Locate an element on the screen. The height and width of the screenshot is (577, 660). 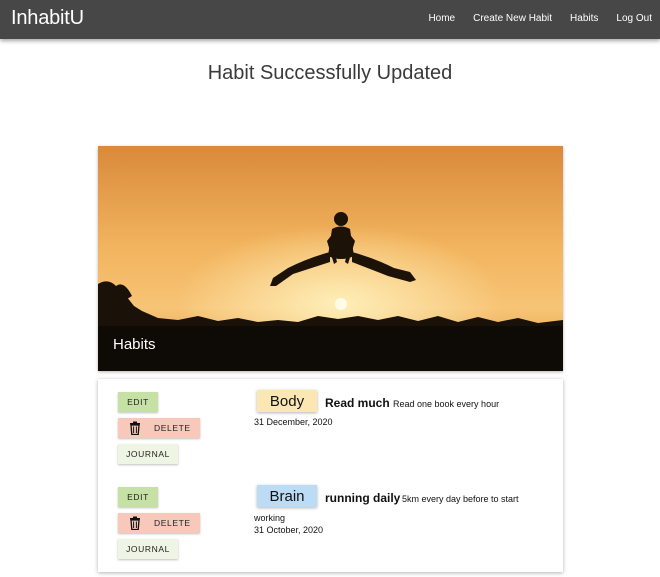
habit-name: Read much is located at coordinates (357, 403).